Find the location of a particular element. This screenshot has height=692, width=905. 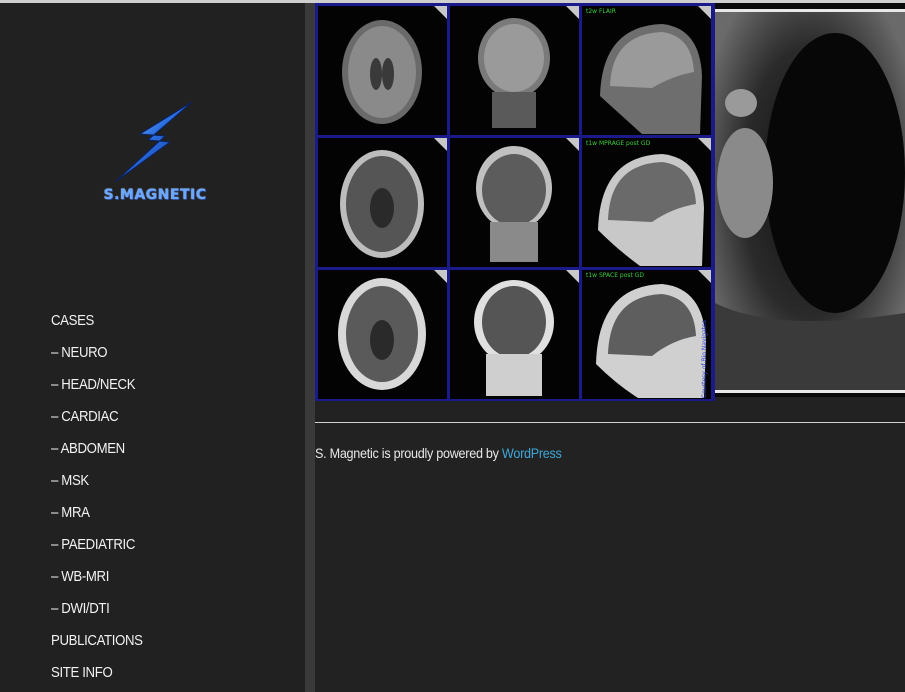

nav-item-cases: CASES is located at coordinates (97, 324).